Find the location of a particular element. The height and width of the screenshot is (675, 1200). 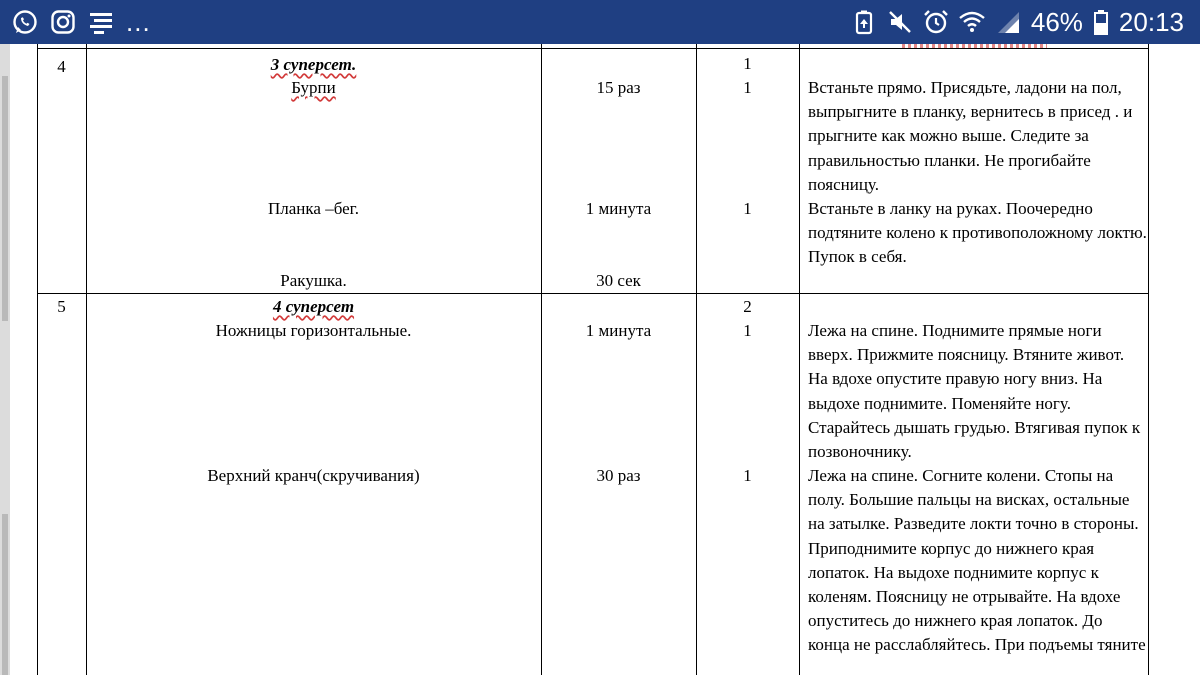

left-margin is located at coordinates (5, 359).